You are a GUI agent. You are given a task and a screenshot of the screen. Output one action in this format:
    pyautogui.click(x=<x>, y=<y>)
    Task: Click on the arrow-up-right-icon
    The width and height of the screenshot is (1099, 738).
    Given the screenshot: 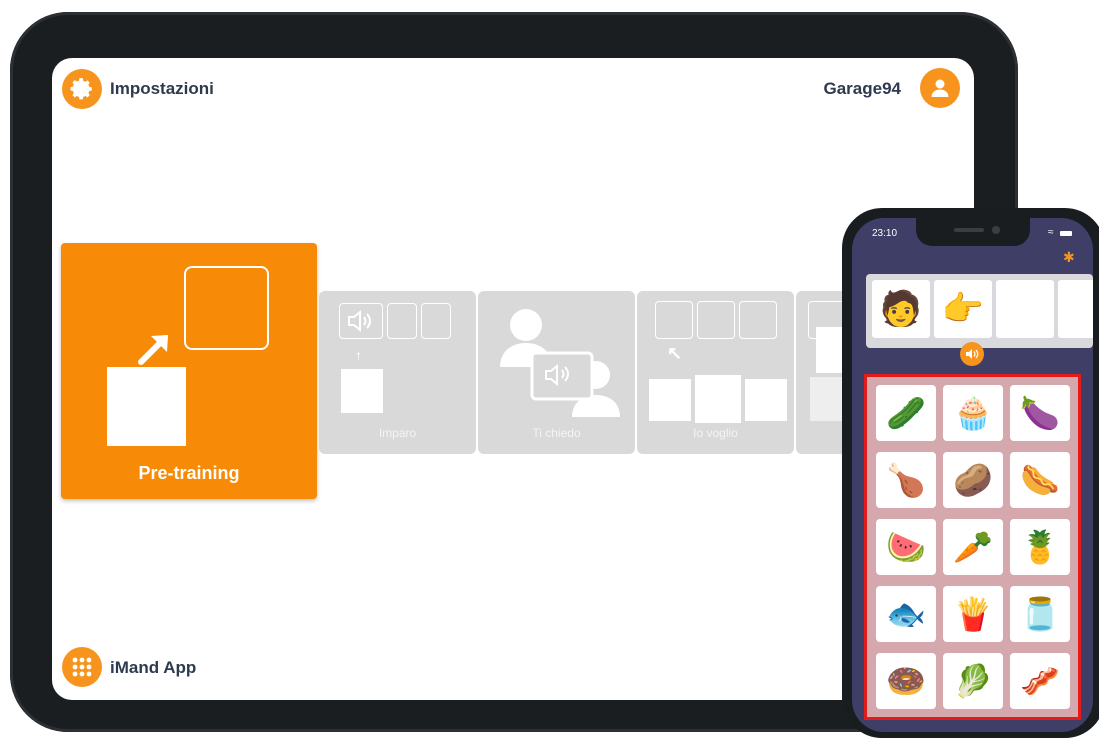 What is the action you would take?
    pyautogui.click(x=153, y=350)
    